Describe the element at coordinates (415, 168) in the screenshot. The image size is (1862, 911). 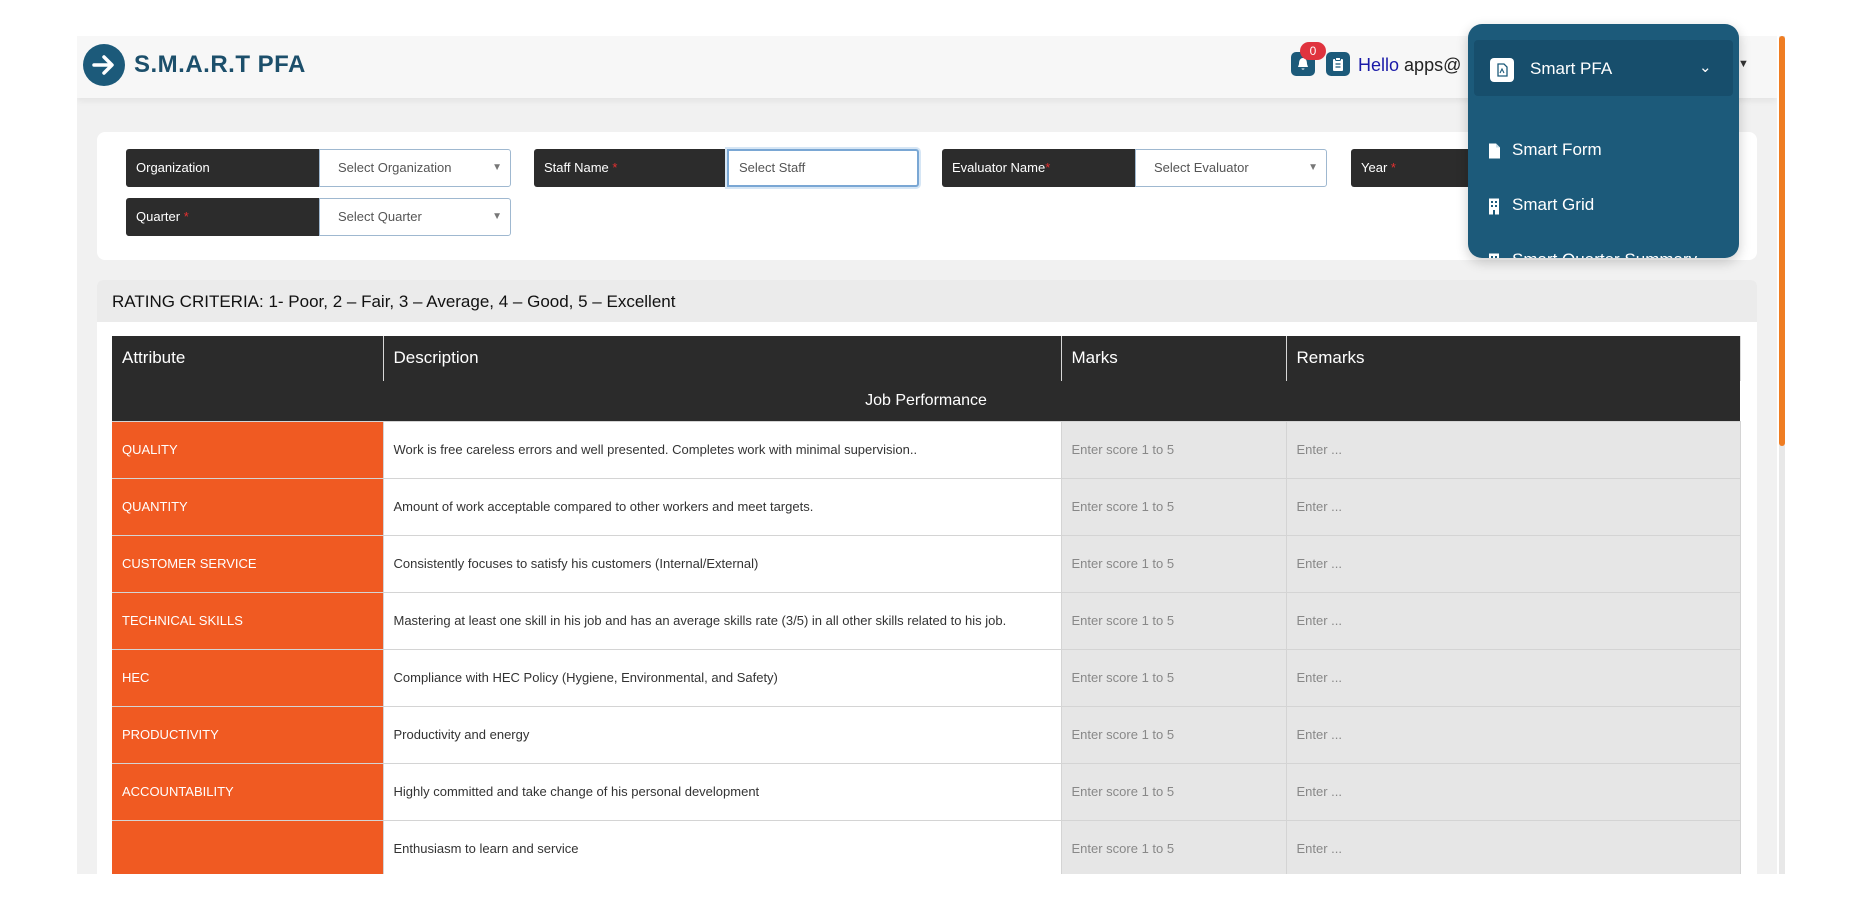
I see `organization-select: Select Organization ▼` at that location.